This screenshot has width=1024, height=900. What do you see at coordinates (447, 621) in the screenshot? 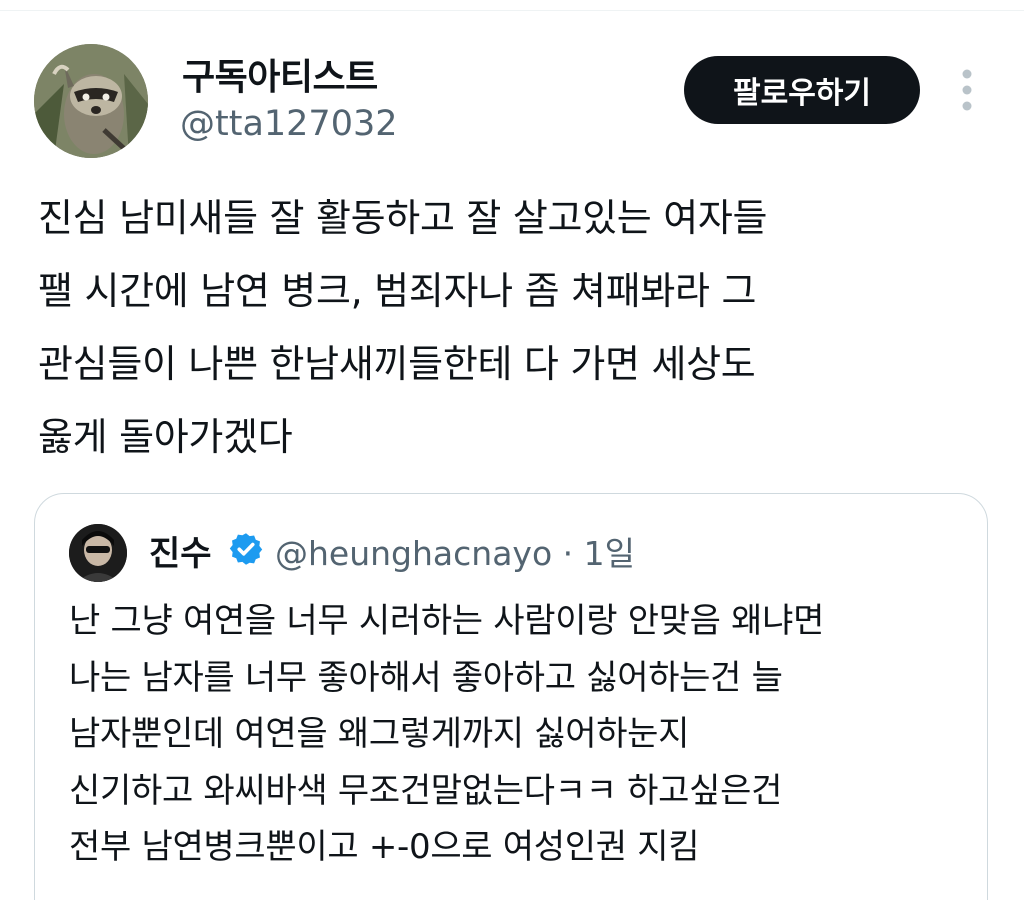
I see `quoted-text-line: 난 그냥 여연을 너무 시러하는 사람이랑 안맞음 왜냐면` at bounding box center [447, 621].